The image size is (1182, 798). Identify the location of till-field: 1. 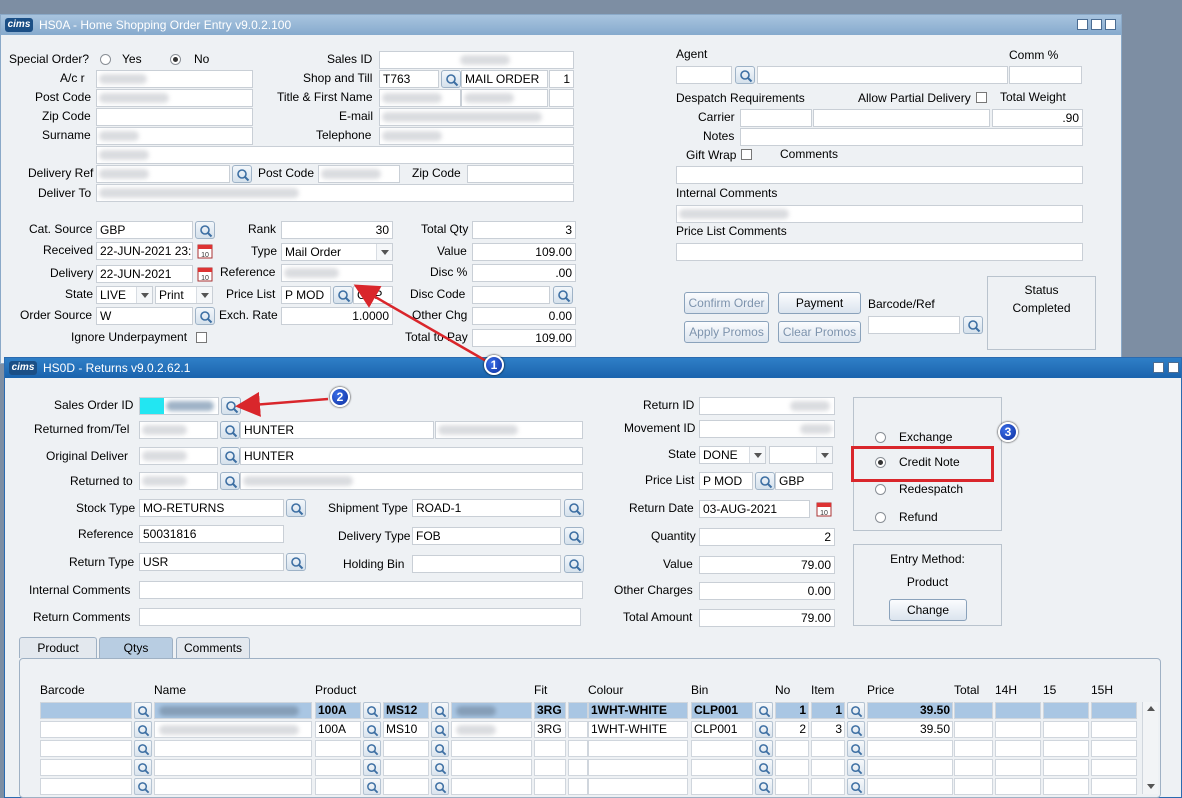
(561, 79).